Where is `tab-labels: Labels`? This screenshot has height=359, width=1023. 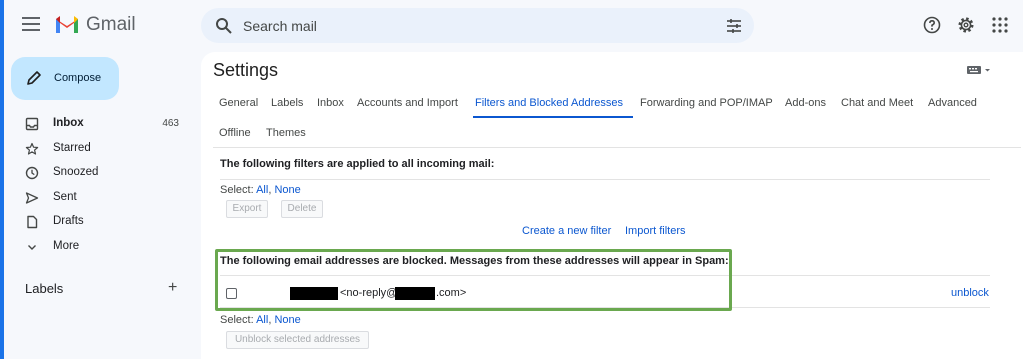 tab-labels: Labels is located at coordinates (287, 103).